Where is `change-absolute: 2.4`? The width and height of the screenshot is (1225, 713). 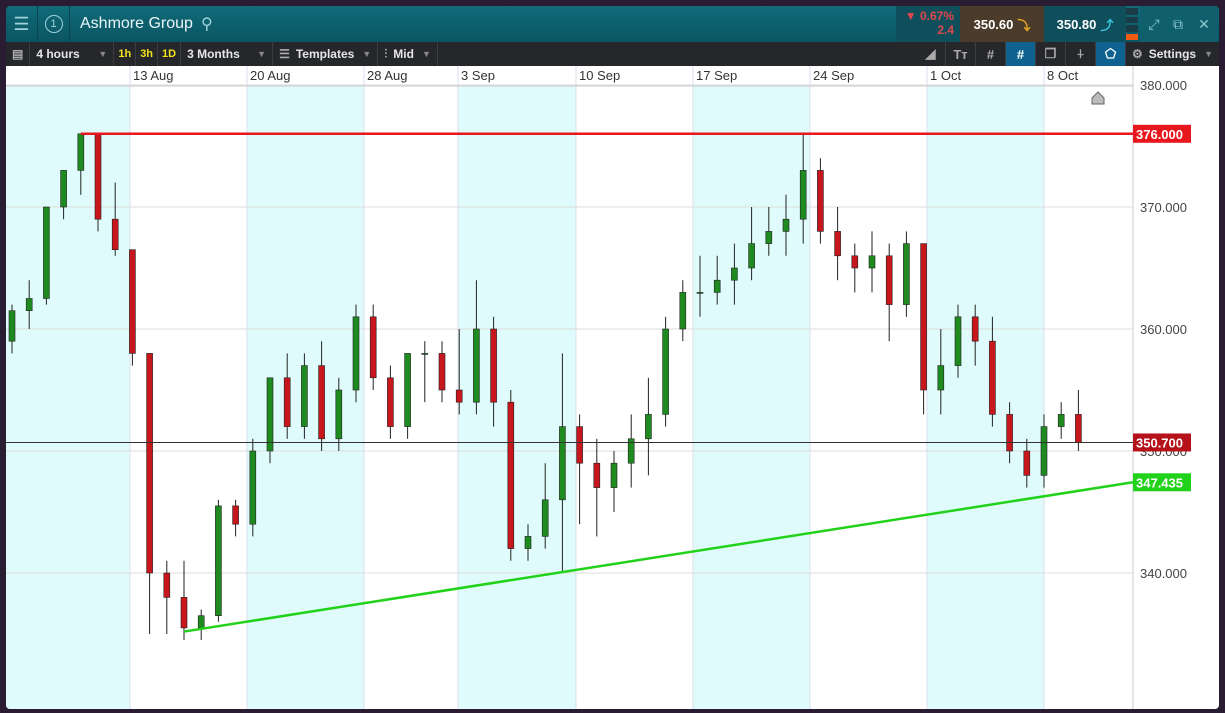
change-absolute: 2.4 is located at coordinates (945, 30).